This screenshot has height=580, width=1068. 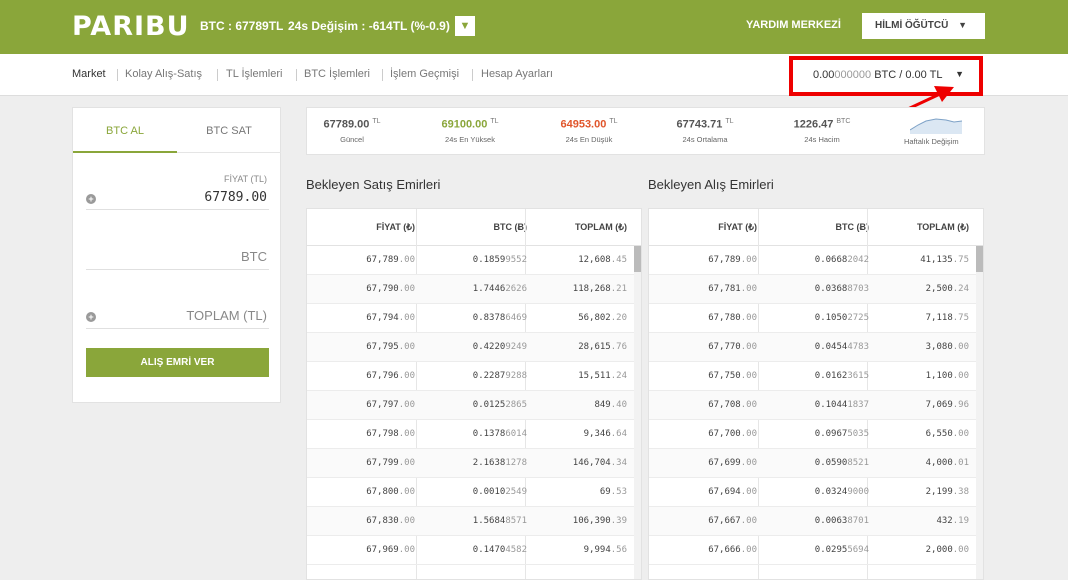 What do you see at coordinates (499, 434) in the screenshot?
I see `order-cell: 0.13786014` at bounding box center [499, 434].